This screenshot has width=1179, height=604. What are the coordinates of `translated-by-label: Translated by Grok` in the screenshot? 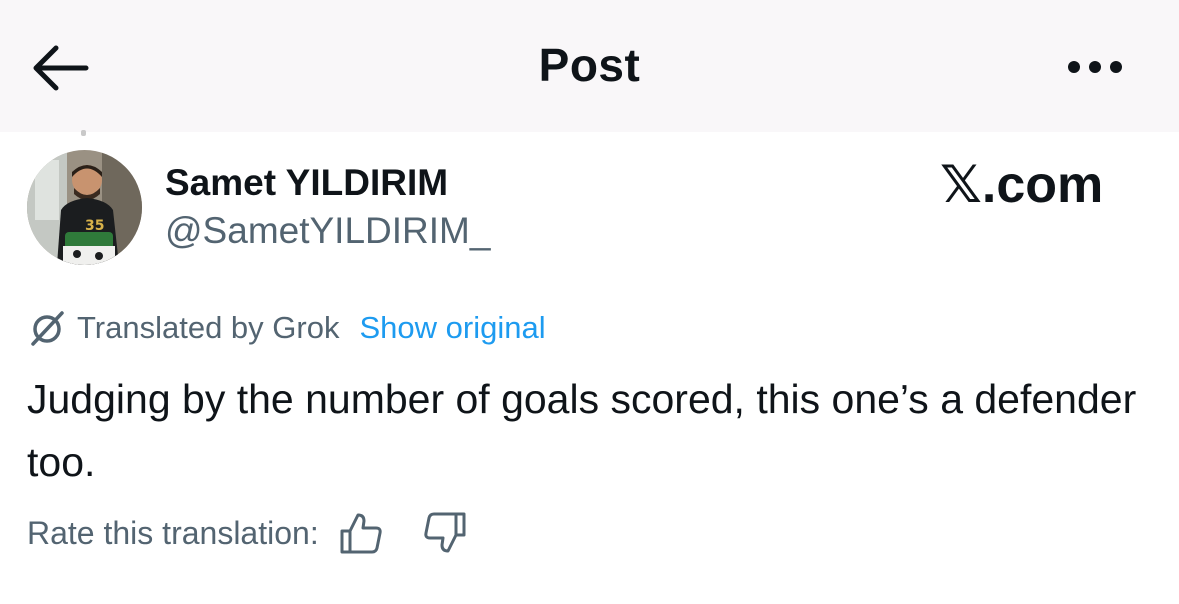 It's located at (208, 327).